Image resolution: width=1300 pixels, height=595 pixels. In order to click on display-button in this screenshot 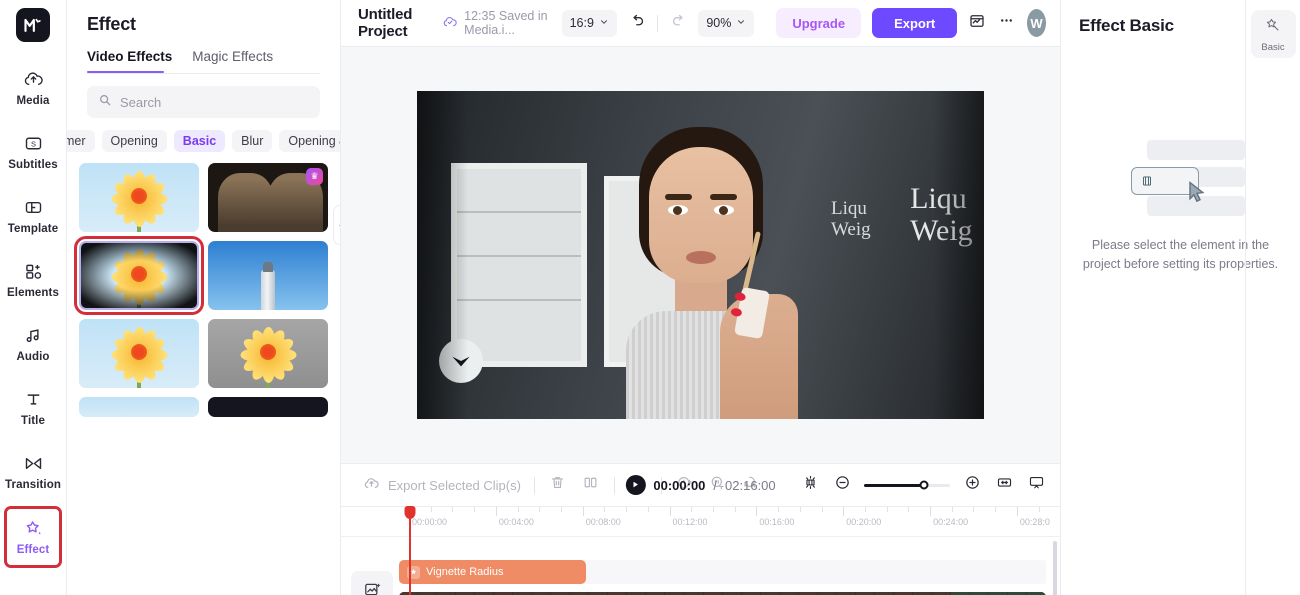, I will do `click(1036, 485)`.